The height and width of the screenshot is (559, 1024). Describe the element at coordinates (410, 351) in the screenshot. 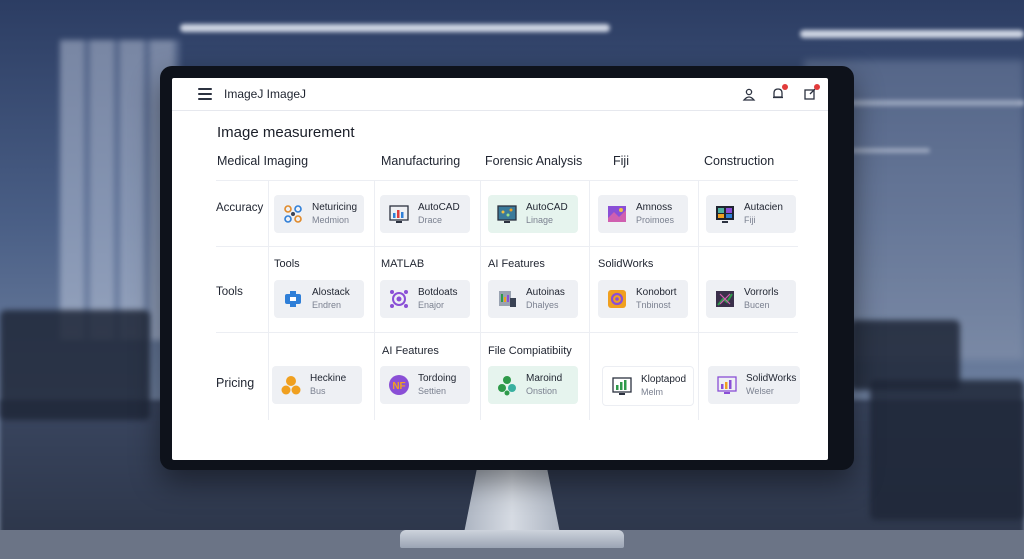

I see `subheader-ai-features-2: AI Features` at that location.